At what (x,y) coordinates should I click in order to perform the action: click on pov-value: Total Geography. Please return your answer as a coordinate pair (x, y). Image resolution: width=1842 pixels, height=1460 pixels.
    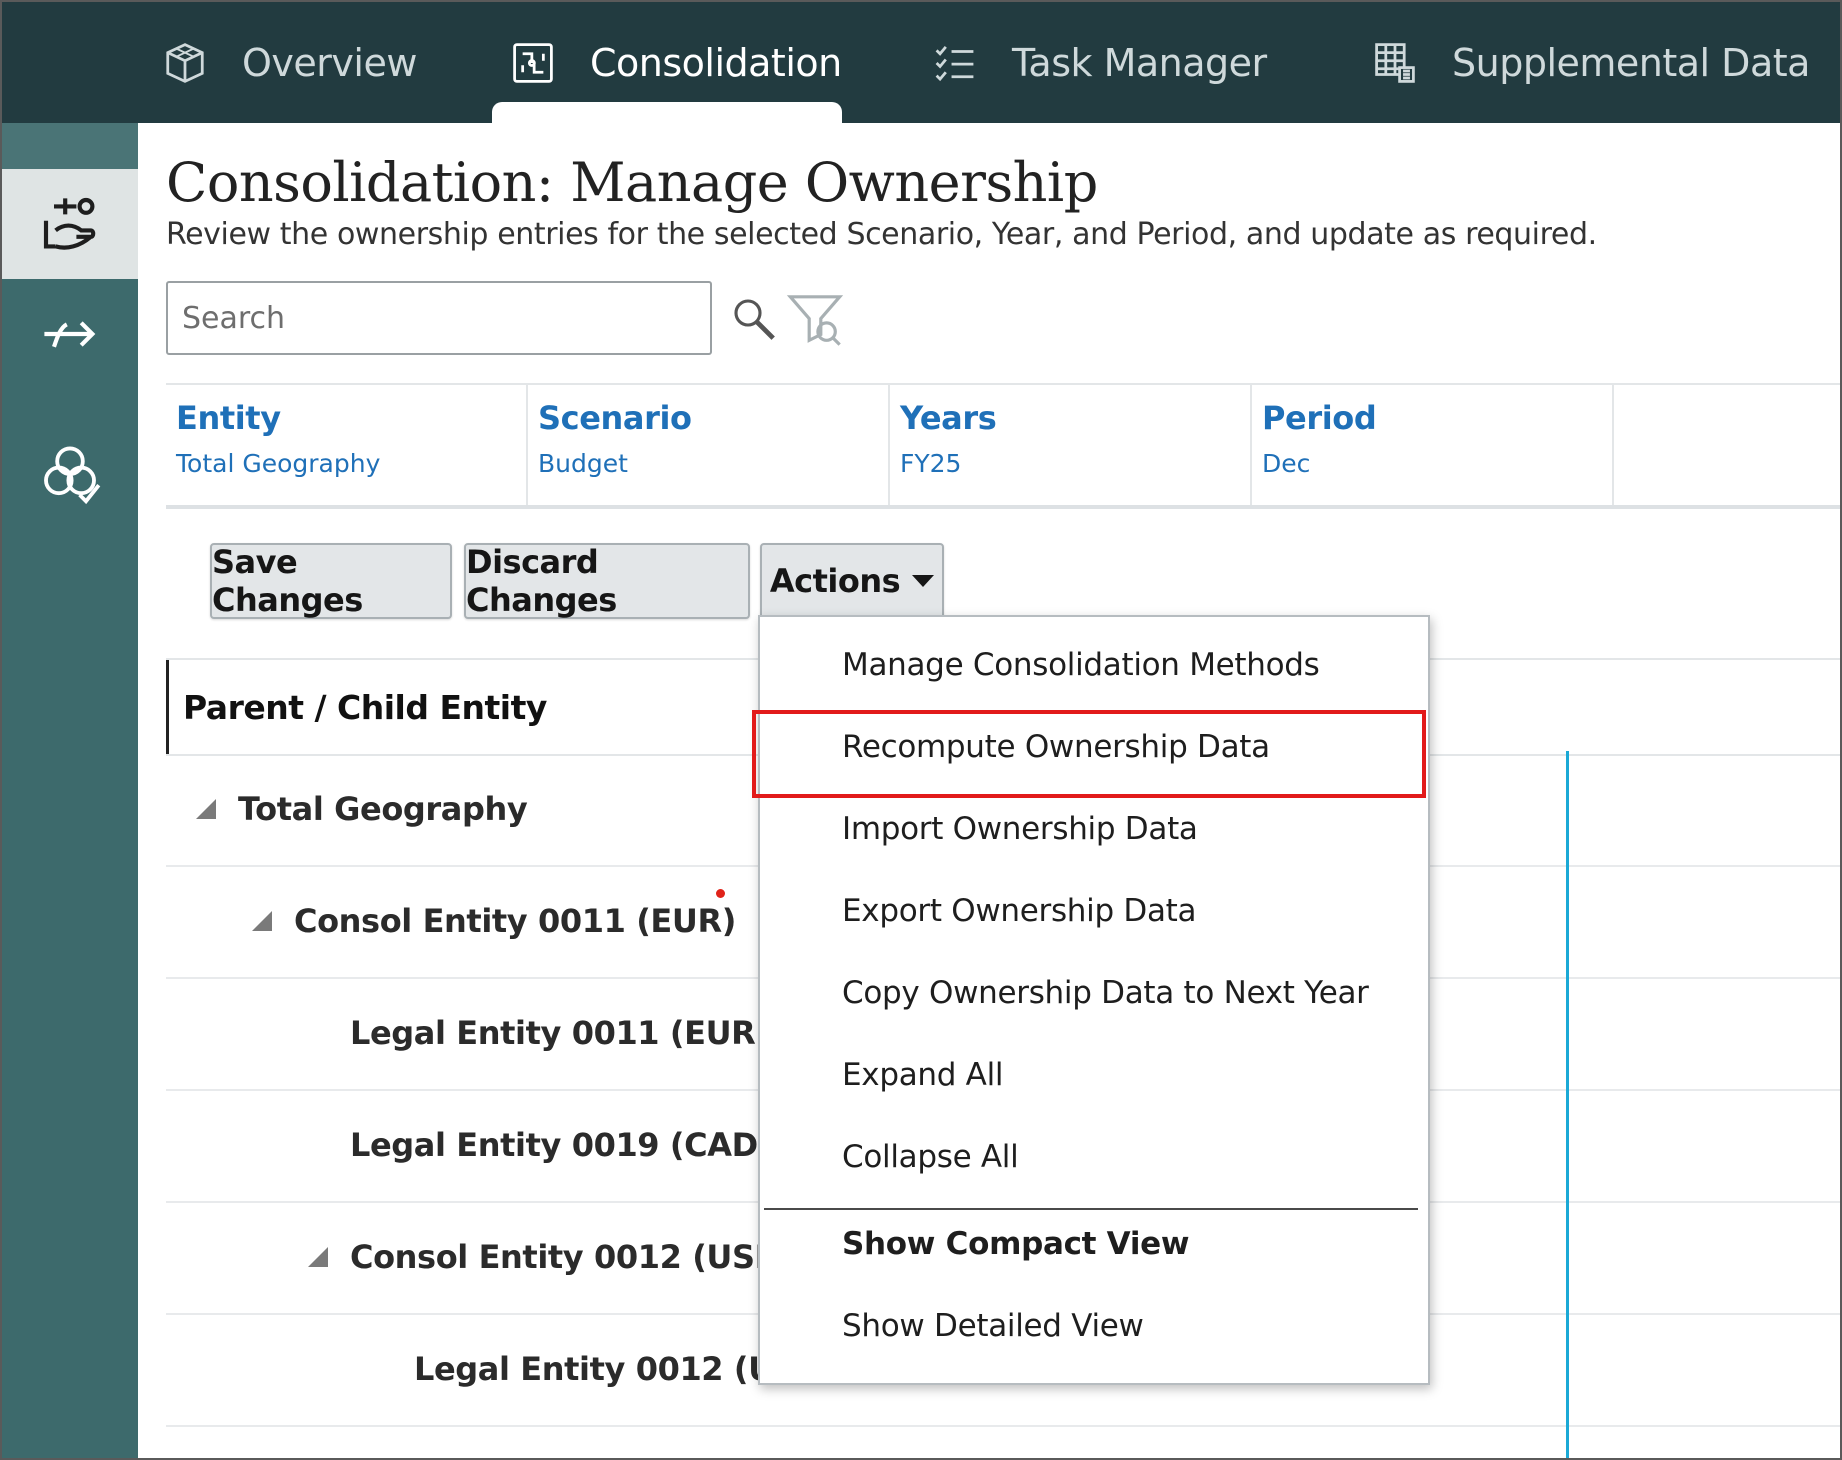
    Looking at the image, I should click on (278, 463).